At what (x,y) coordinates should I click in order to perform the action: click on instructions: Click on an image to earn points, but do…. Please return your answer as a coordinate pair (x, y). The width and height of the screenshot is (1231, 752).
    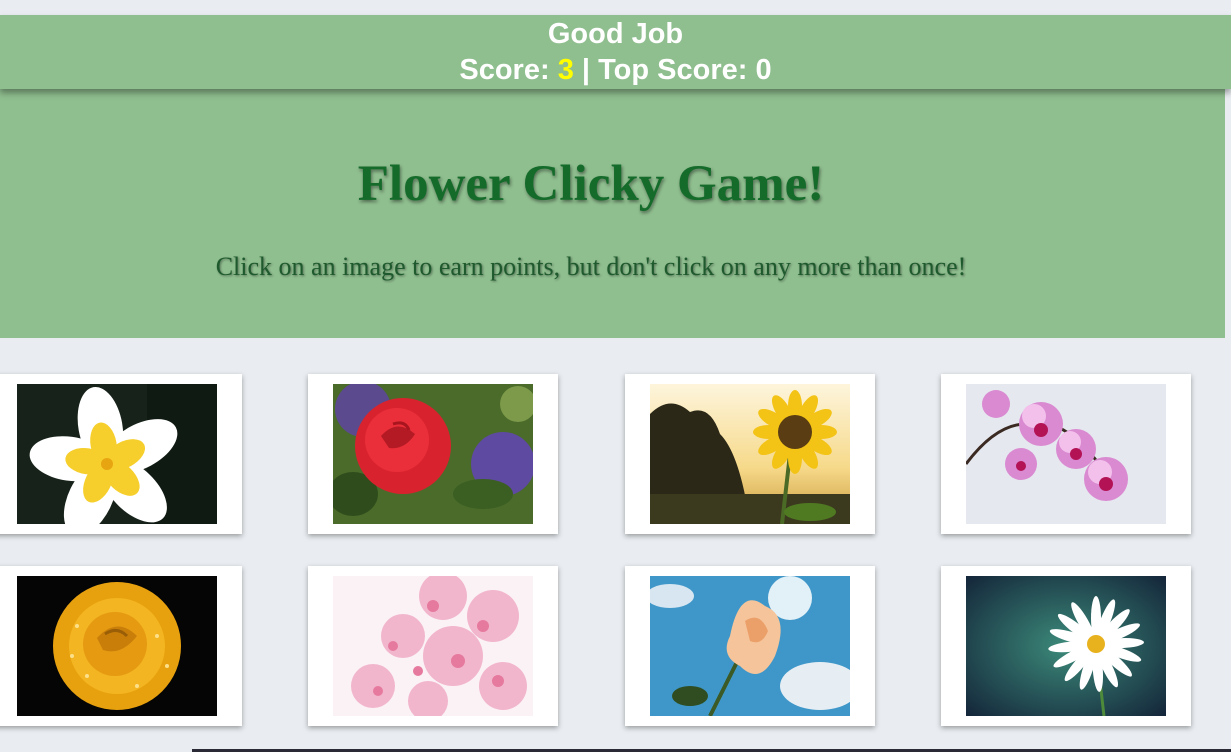
    Looking at the image, I should click on (591, 266).